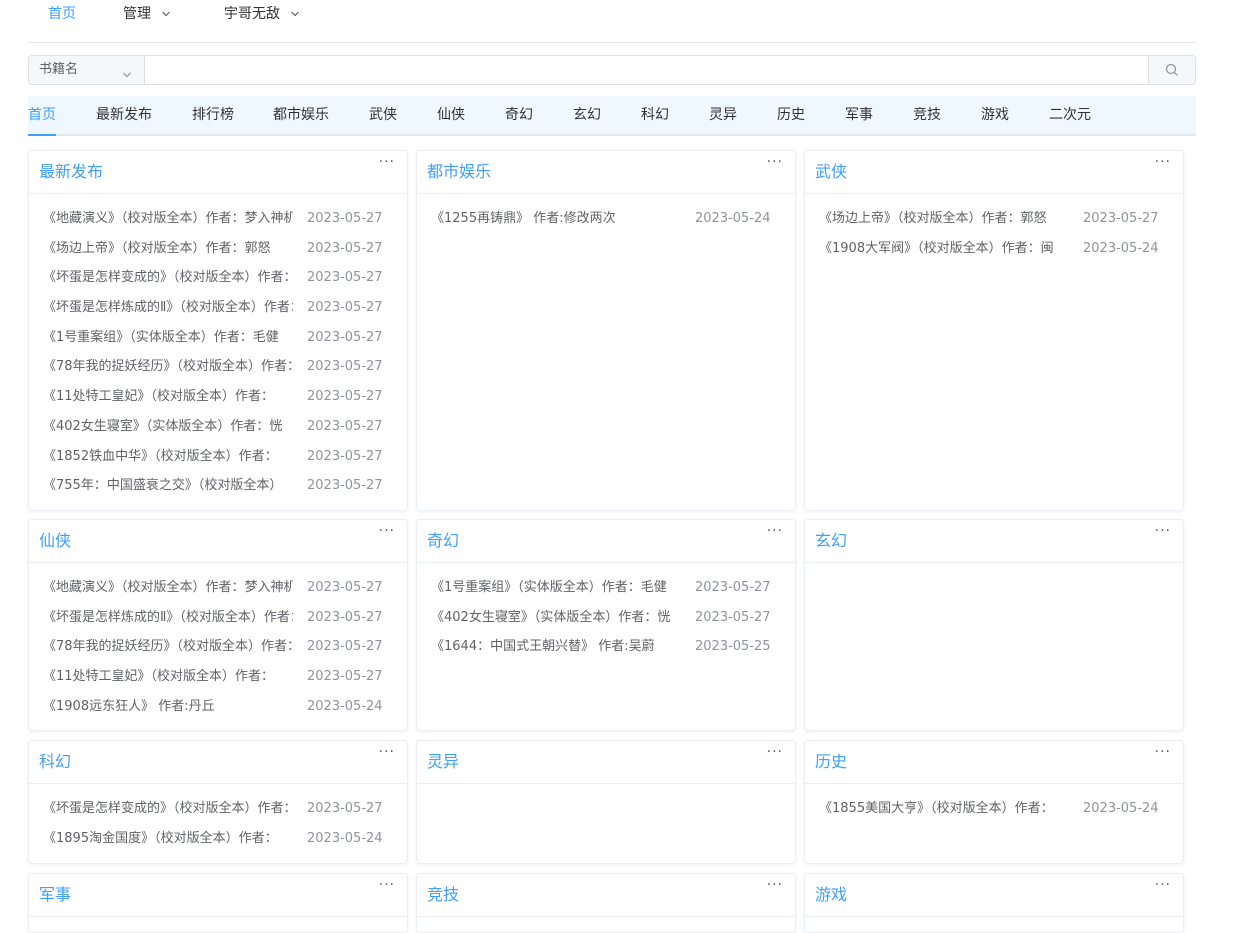  I want to click on book-title-link: 《755年：中国盛衰之交》（校对版全本）, so click(168, 486).